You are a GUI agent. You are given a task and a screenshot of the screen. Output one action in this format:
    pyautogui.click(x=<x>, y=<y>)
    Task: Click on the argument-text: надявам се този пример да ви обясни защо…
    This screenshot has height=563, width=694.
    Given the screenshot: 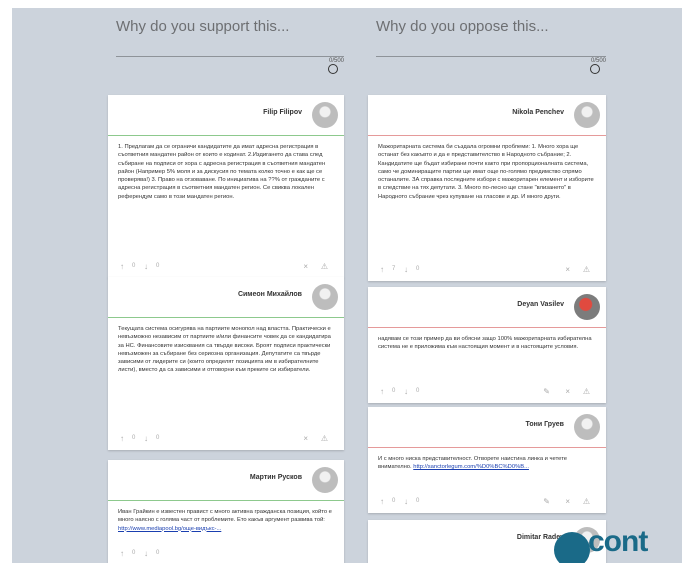 What is the action you would take?
    pyautogui.click(x=485, y=343)
    